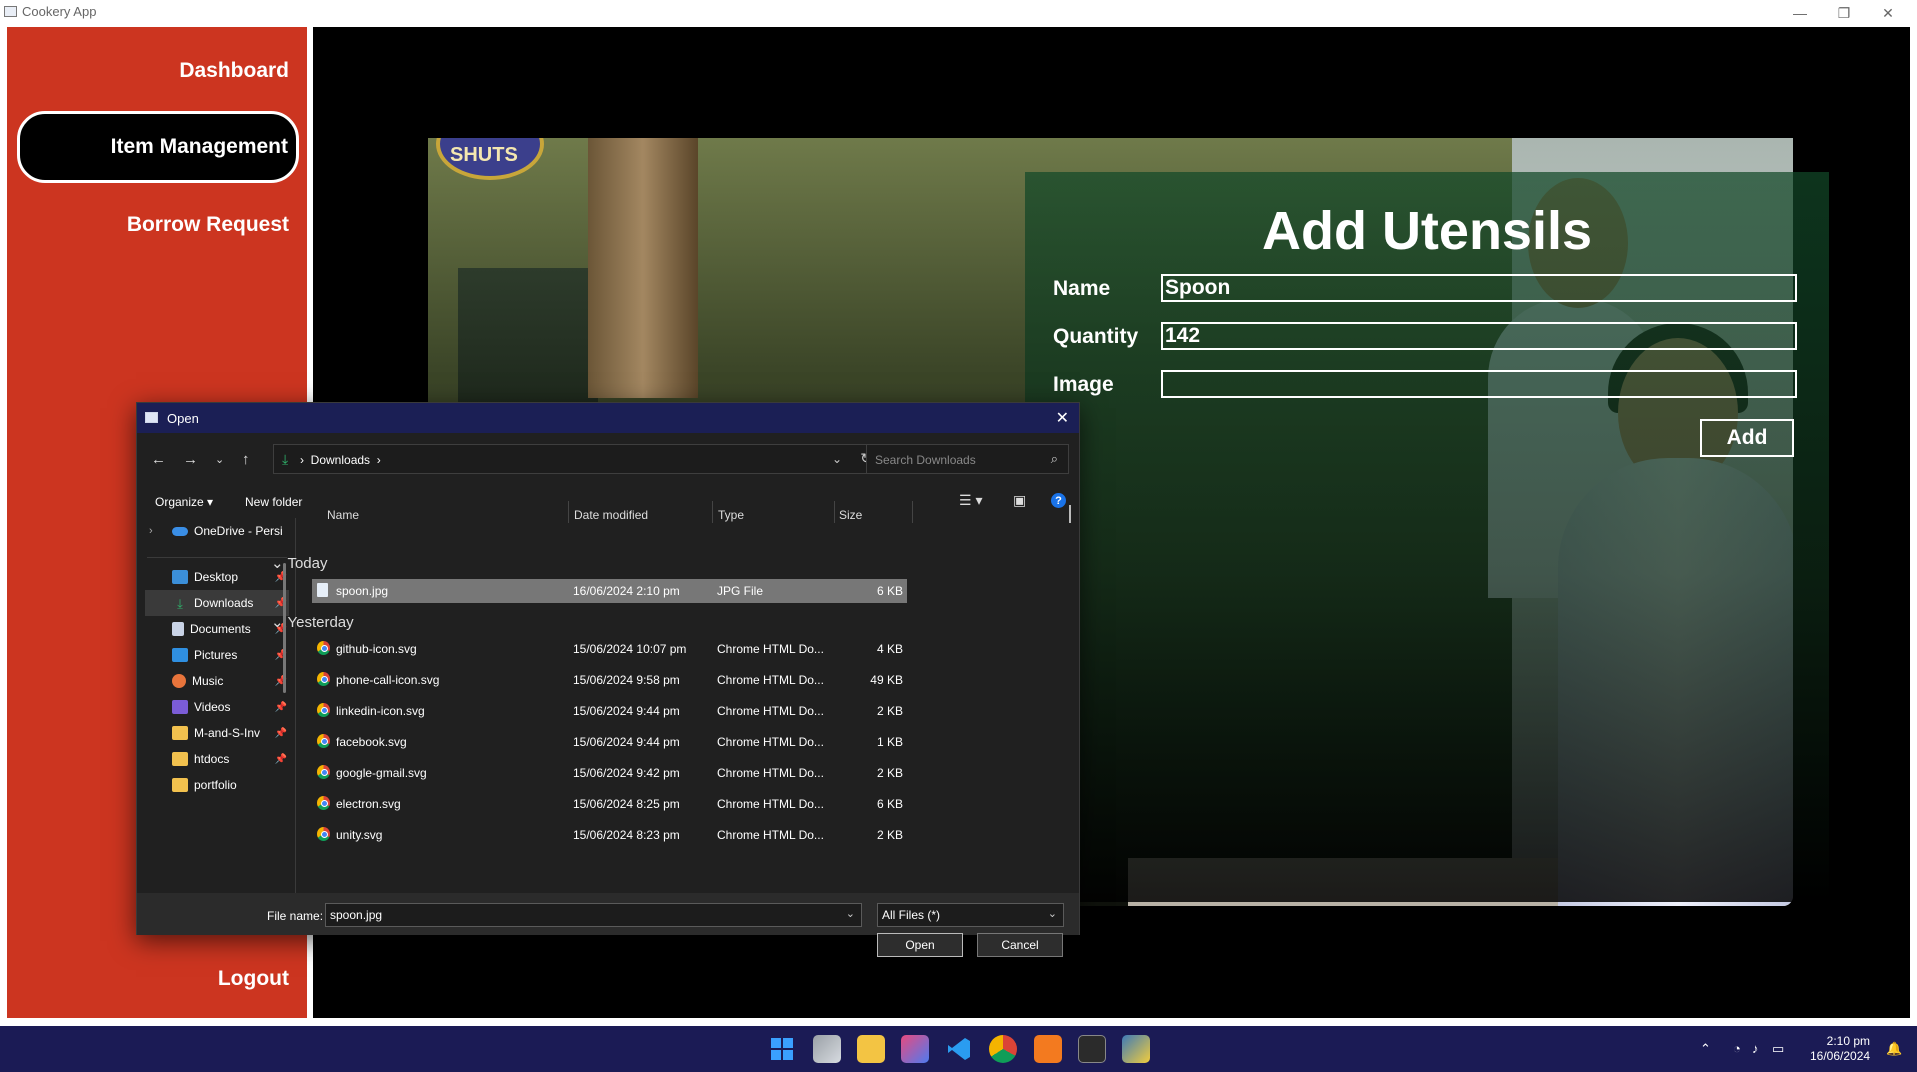  I want to click on videos-icon, so click(180, 707).